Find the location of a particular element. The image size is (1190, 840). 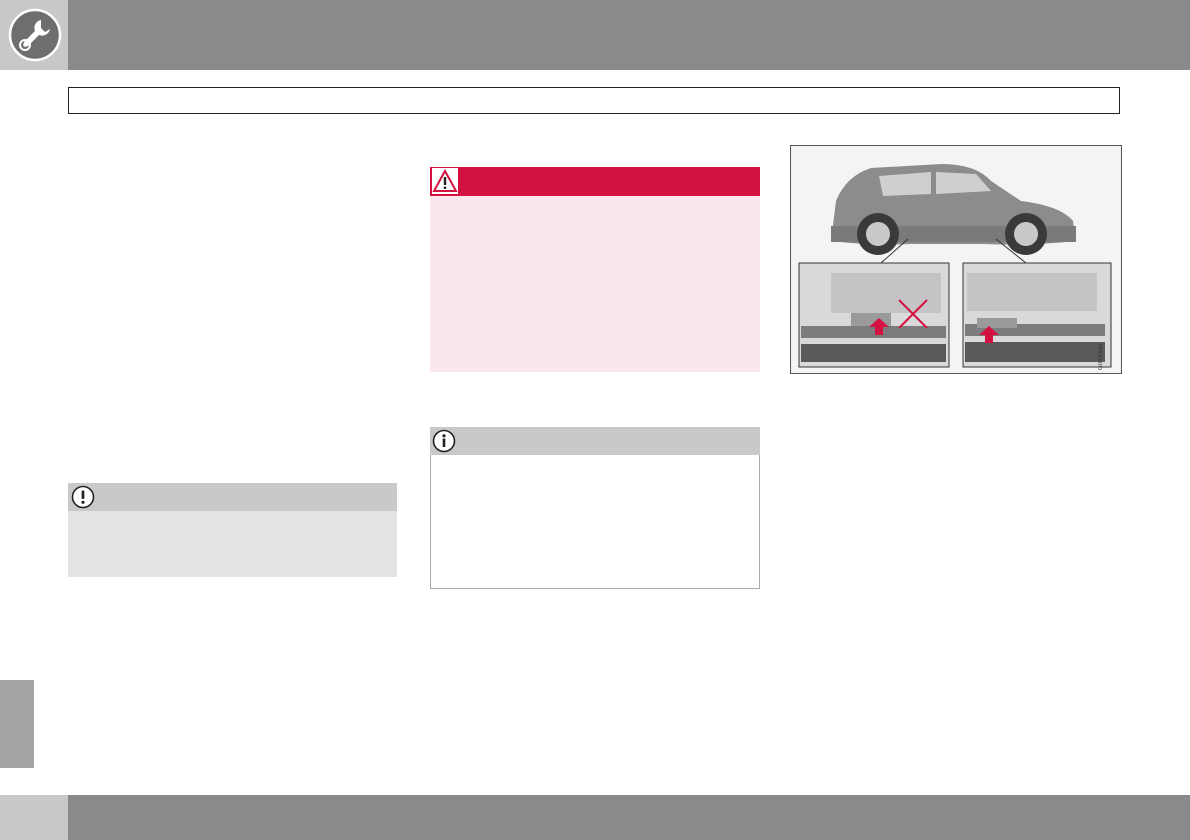

exclamation-circle-icon is located at coordinates (83, 497).